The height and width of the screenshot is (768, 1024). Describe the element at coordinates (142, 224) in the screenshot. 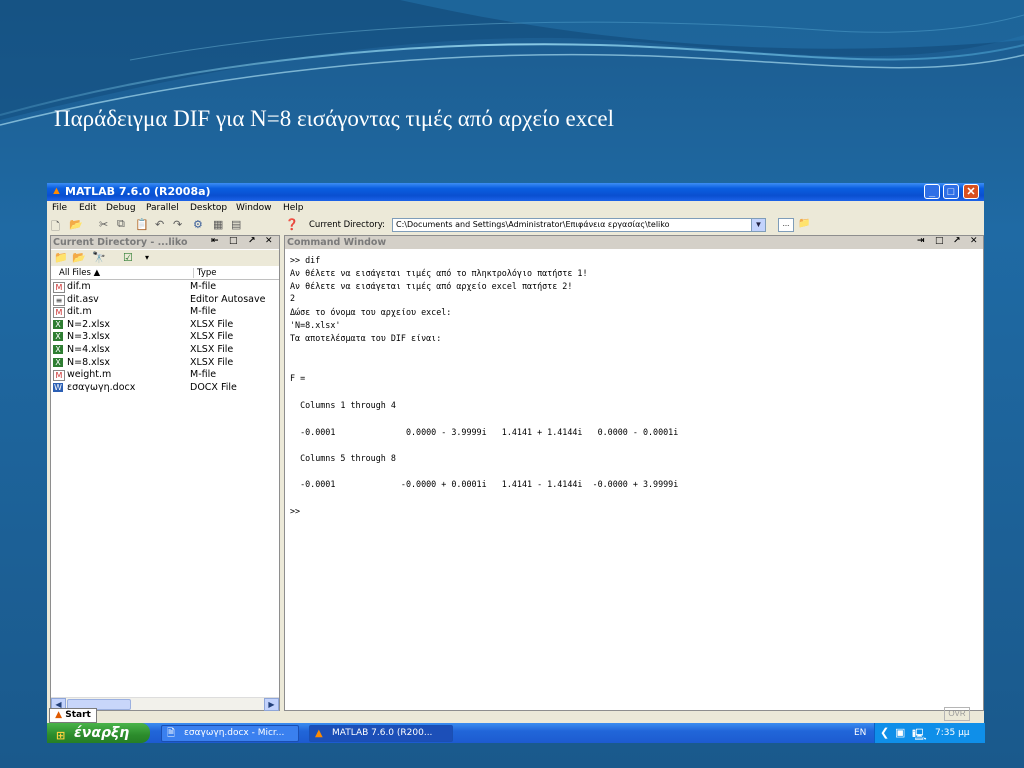

I see `paste-icon: 📋` at that location.